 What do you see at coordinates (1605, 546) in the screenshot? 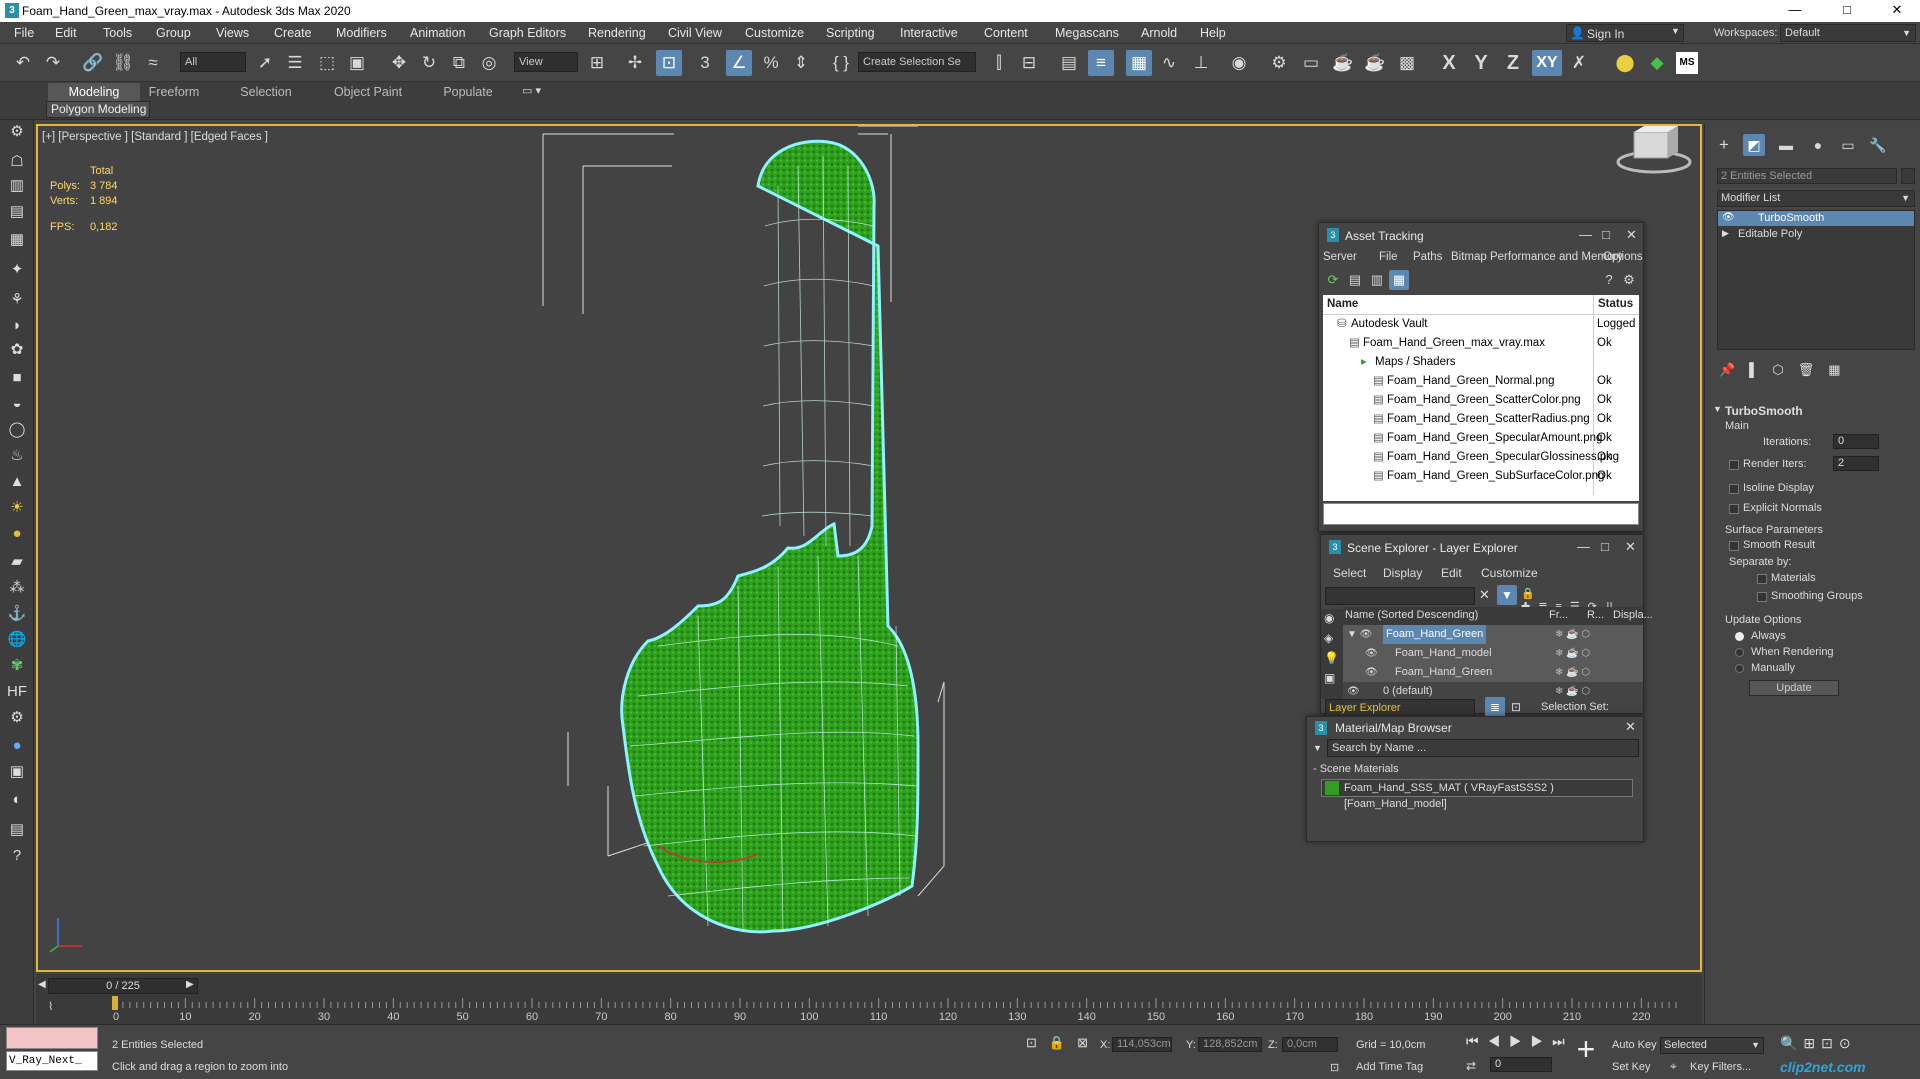
I see `maximize-icon: □` at bounding box center [1605, 546].